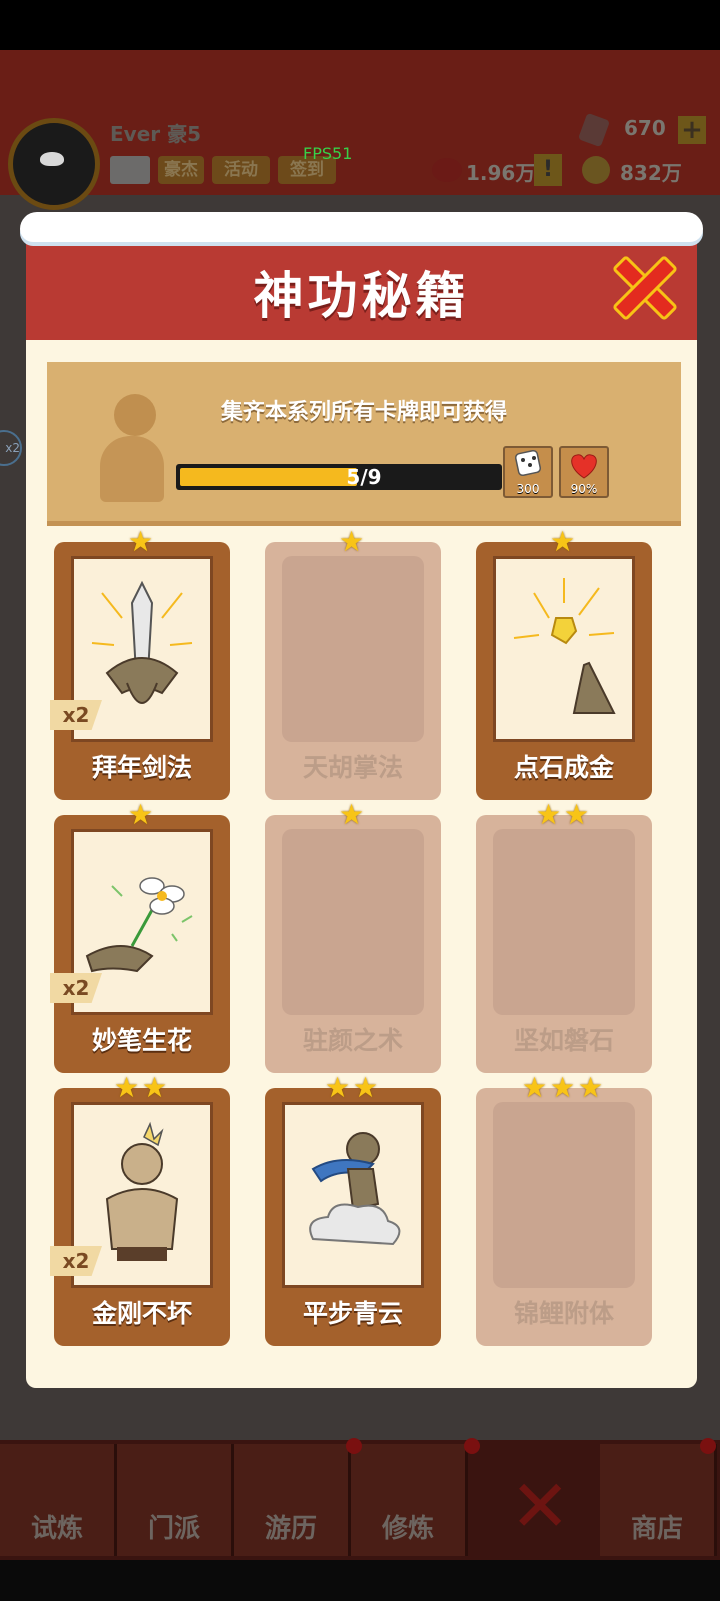 The image size is (720, 1601). I want to click on card-item: 妙笔生花 ★ x2, so click(140, 937).